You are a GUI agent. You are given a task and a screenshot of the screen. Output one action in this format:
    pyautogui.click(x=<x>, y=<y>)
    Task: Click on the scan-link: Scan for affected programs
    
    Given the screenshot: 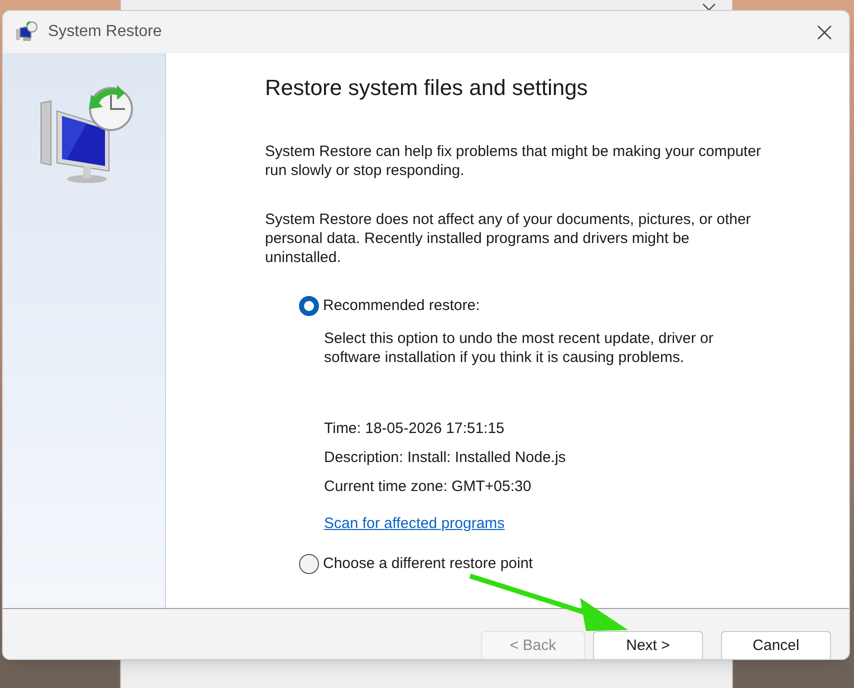 What is the action you would take?
    pyautogui.click(x=414, y=523)
    